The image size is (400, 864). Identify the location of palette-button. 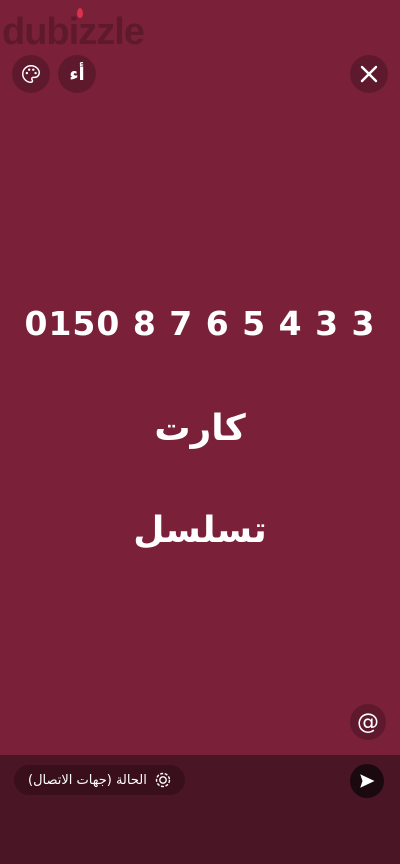
(31, 74).